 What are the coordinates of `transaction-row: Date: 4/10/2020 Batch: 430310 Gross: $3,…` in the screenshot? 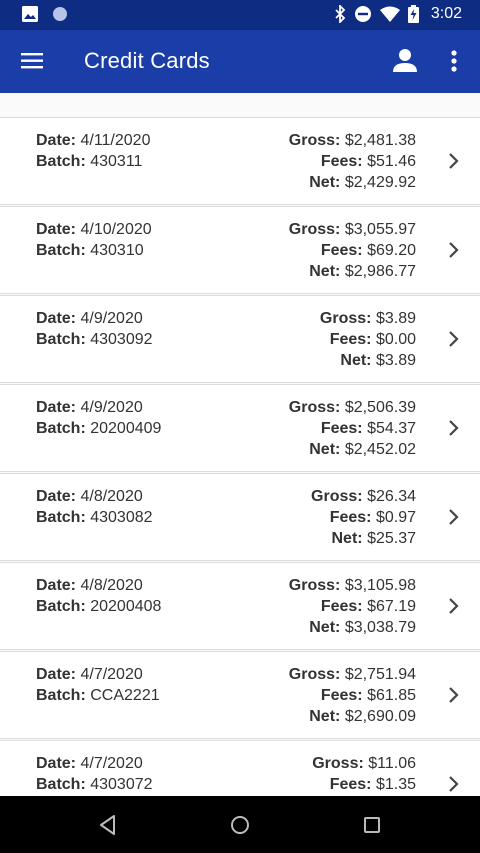 It's located at (240, 250).